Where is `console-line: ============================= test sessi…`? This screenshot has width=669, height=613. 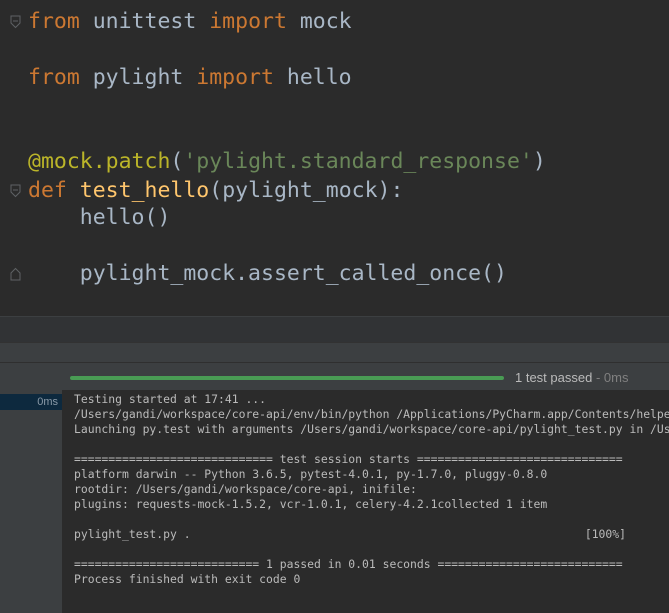 console-line: ============================= test sessi… is located at coordinates (348, 459).